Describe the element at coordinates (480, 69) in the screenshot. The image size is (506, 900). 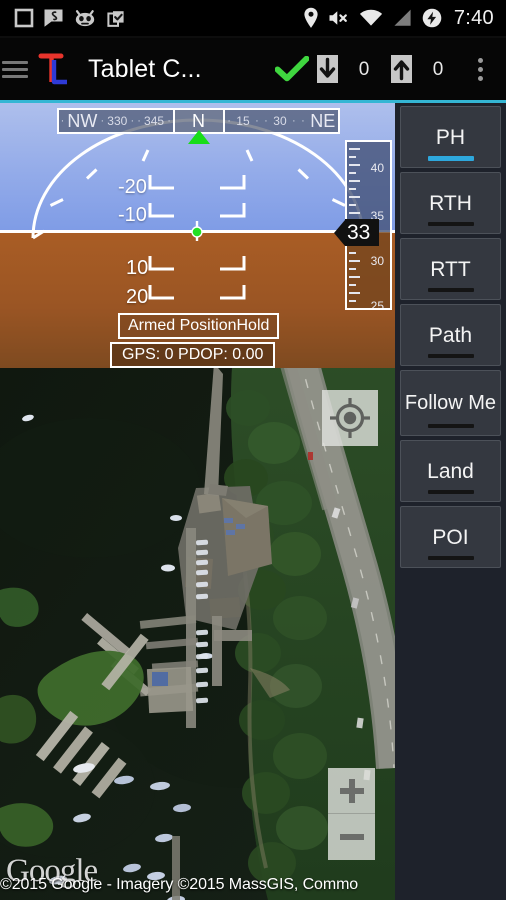
I see `overflow-menu-icon` at that location.